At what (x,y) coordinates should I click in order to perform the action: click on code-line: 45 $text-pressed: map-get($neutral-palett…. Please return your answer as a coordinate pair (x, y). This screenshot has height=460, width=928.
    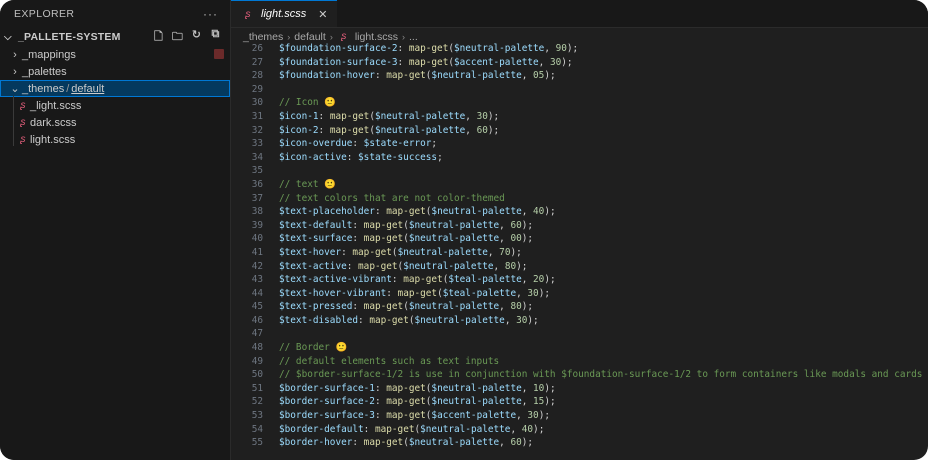
    Looking at the image, I should click on (579, 307).